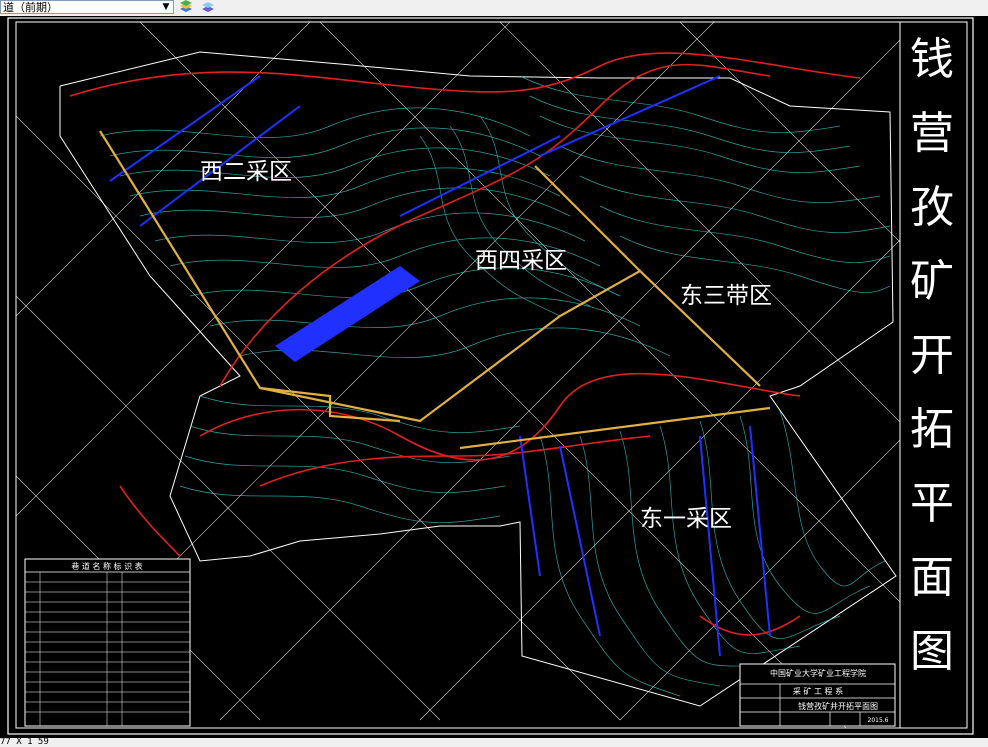 This screenshot has height=747, width=988. Describe the element at coordinates (818, 691) in the screenshot. I see `department-name: 采 矿 工 程 系` at that location.